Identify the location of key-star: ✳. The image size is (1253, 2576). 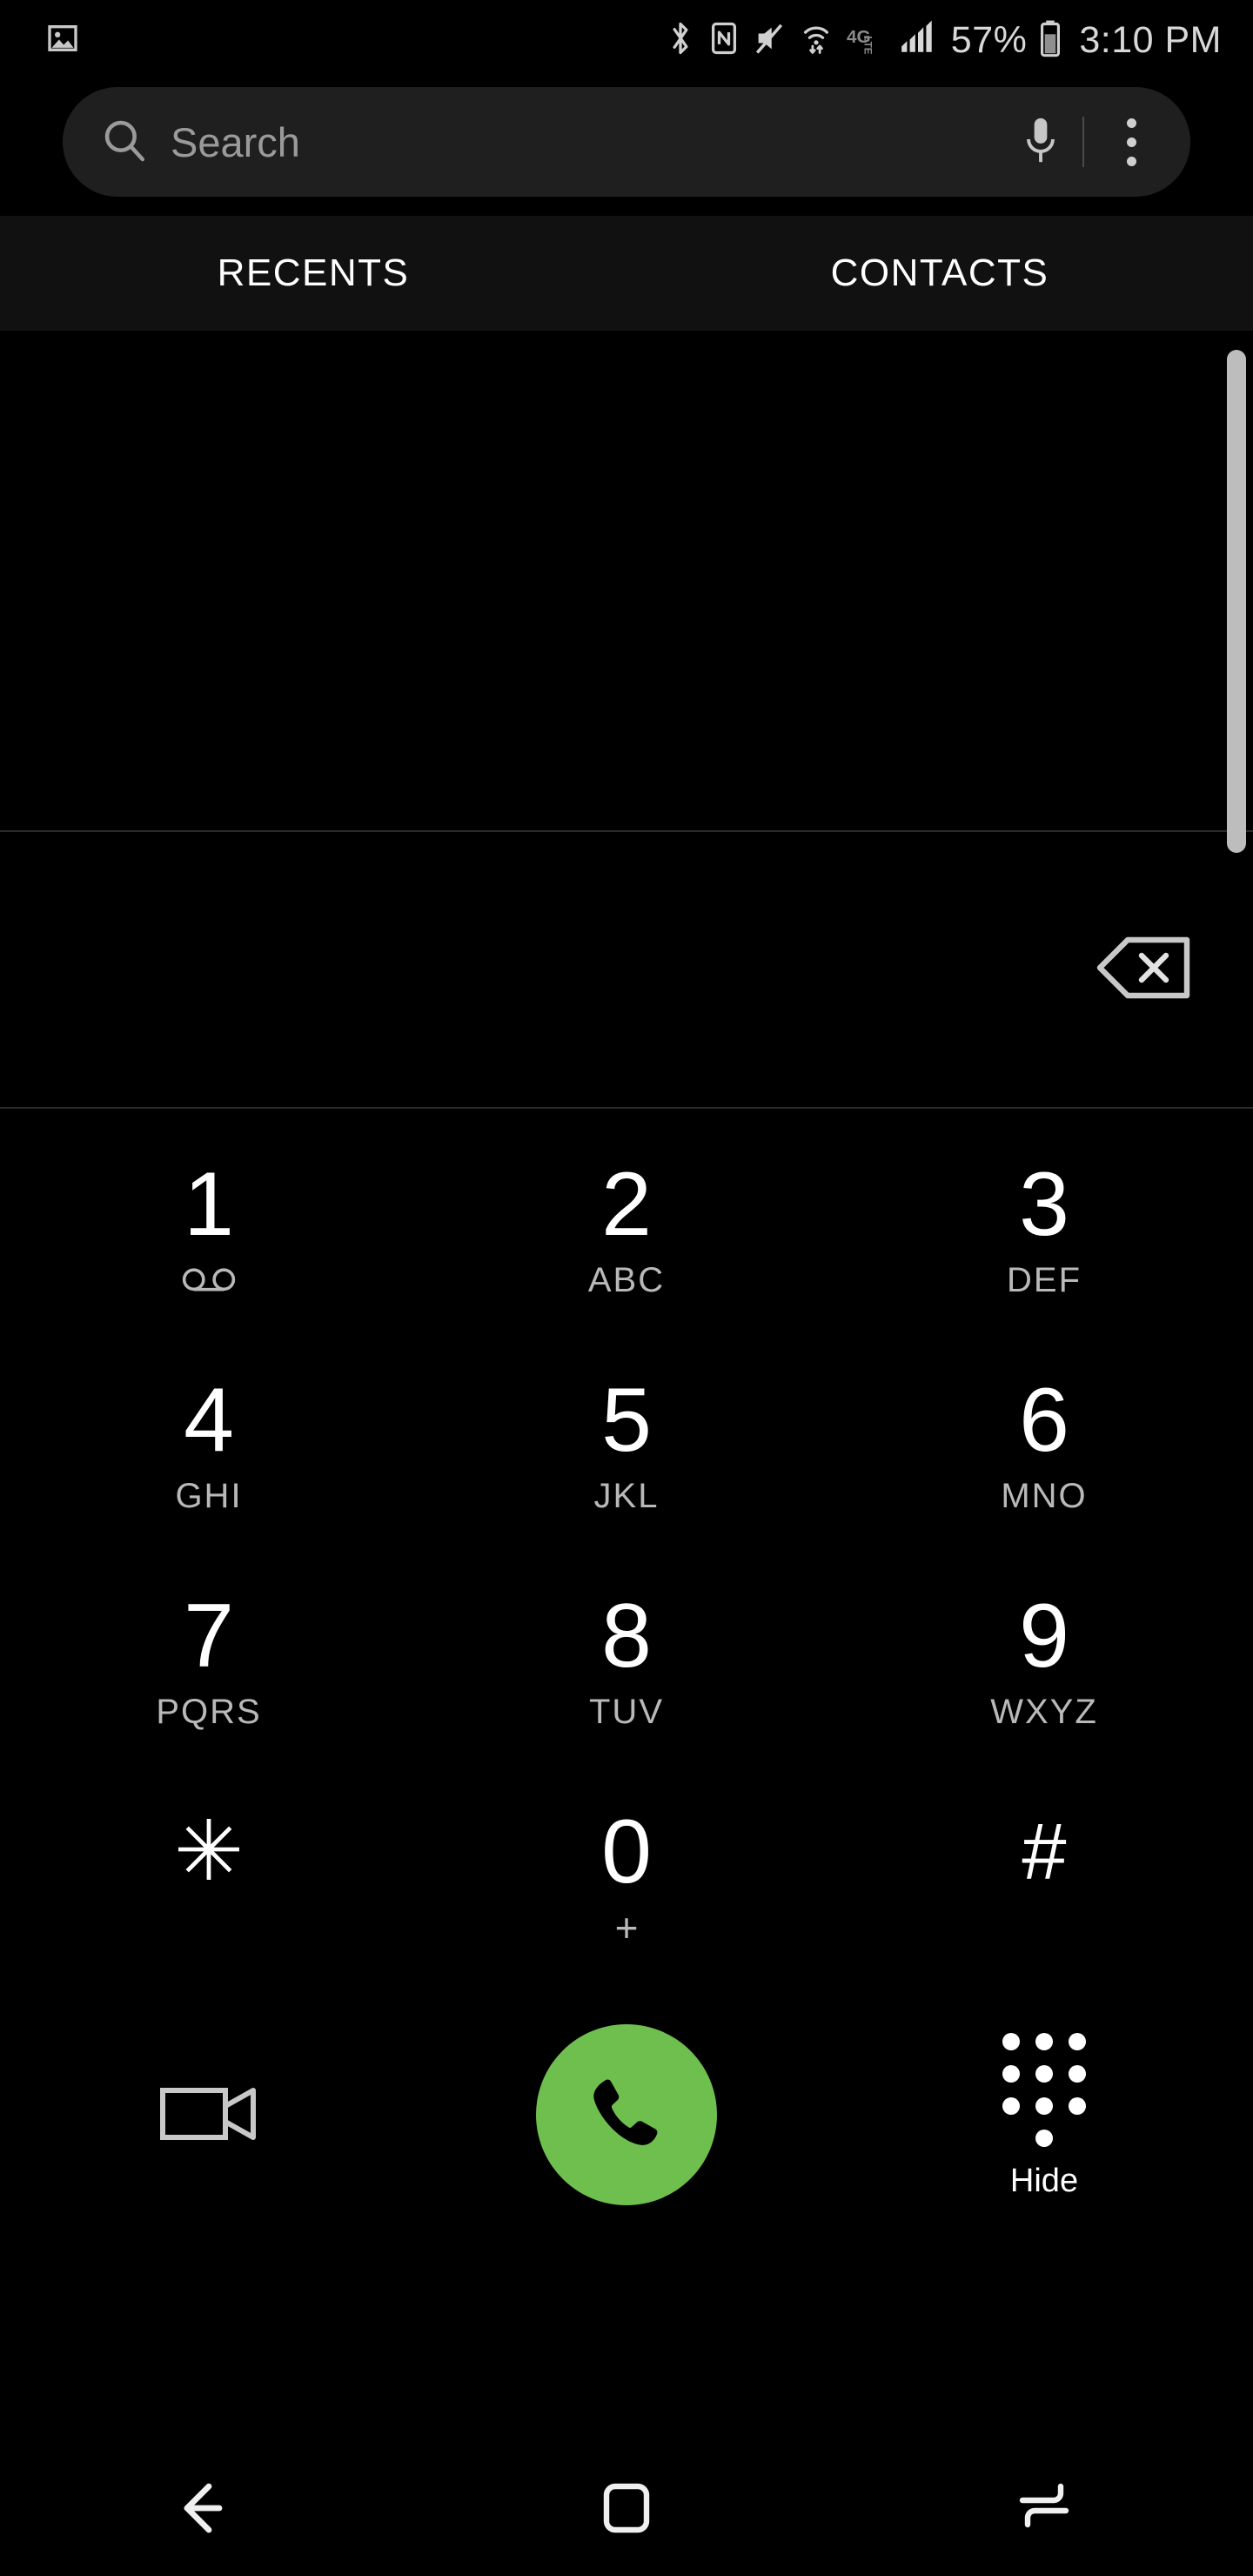
(209, 1876).